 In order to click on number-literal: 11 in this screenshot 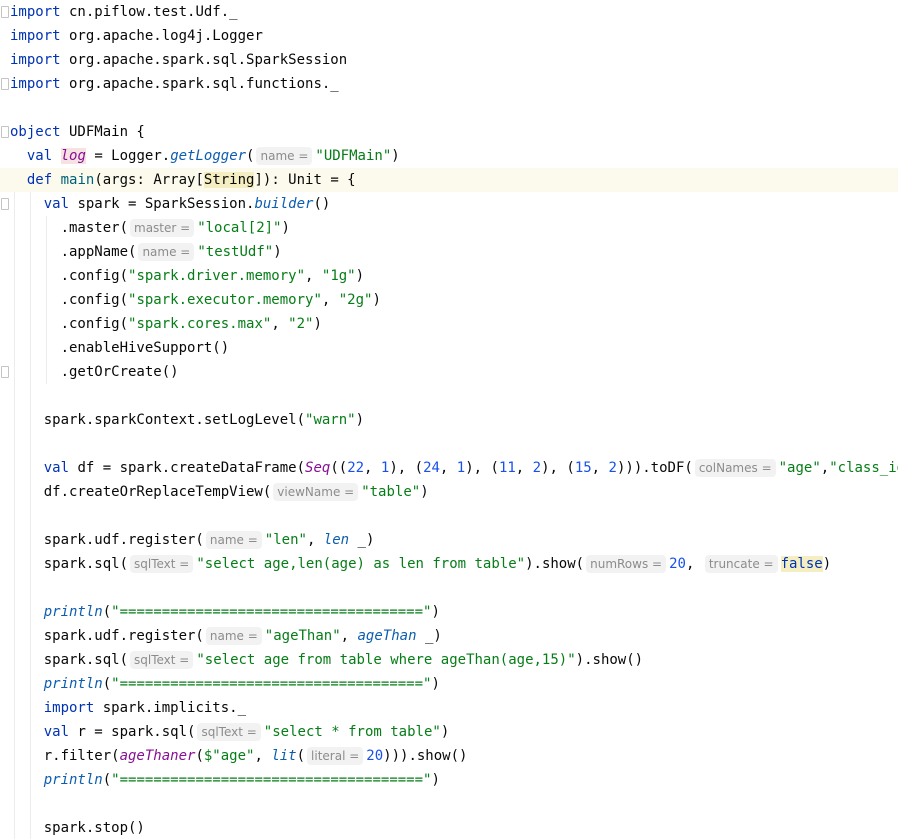, I will do `click(507, 468)`.